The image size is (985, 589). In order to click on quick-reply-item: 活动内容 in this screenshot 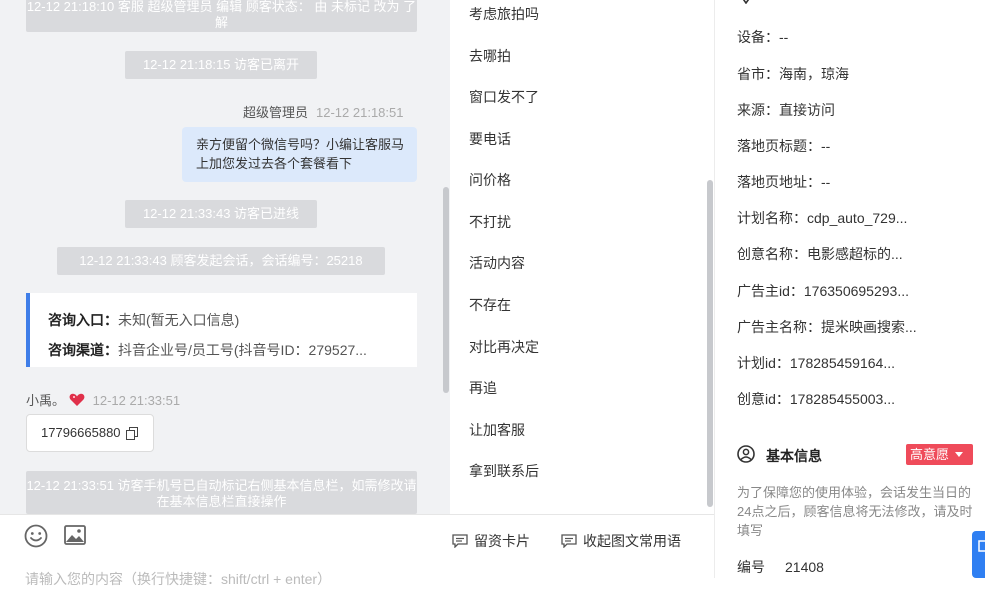, I will do `click(497, 263)`.